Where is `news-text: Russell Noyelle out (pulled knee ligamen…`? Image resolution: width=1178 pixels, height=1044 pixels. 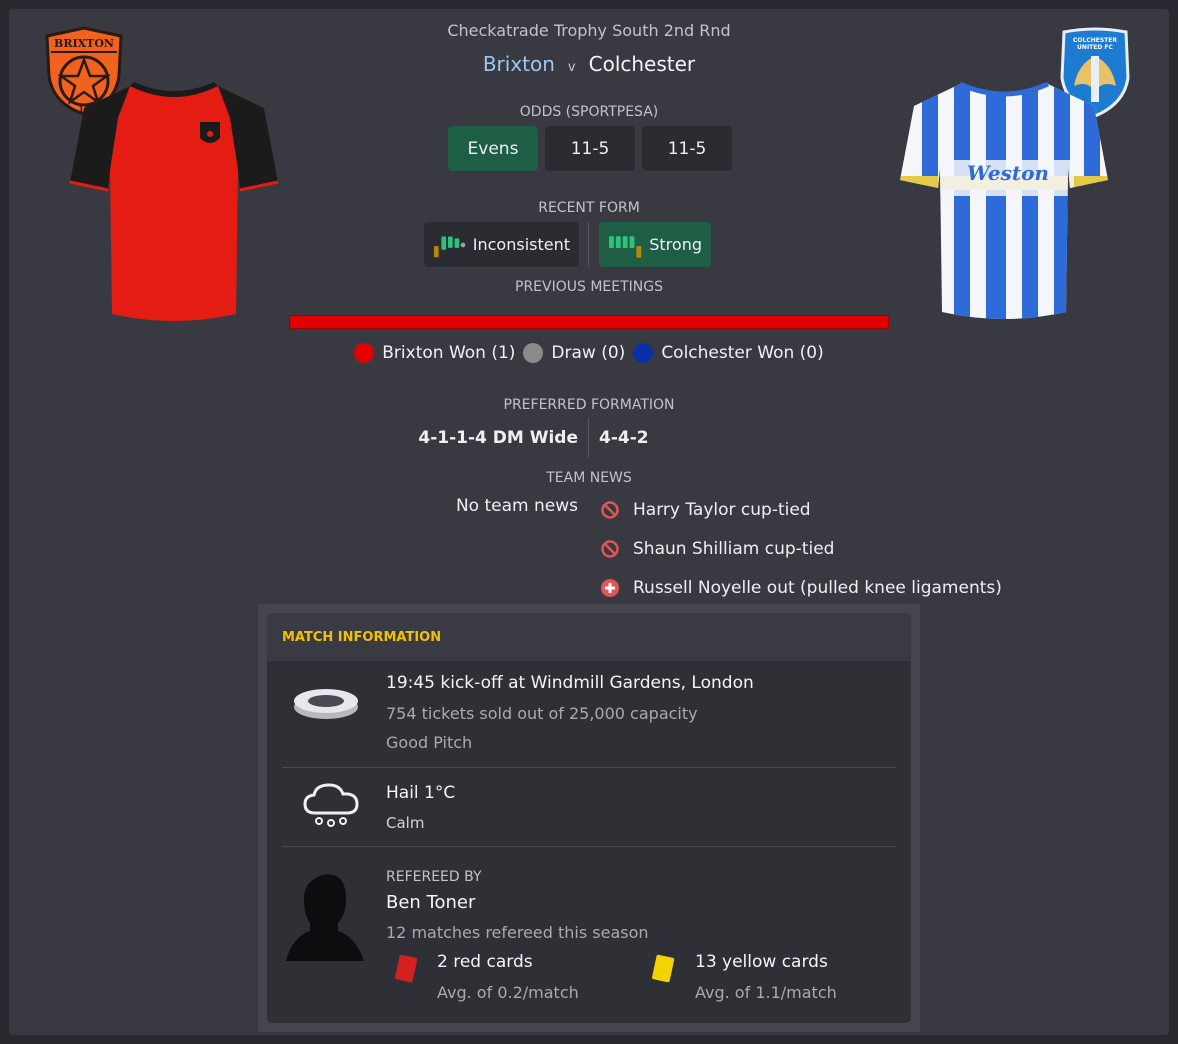
news-text: Russell Noyelle out (pulled knee ligamen… is located at coordinates (817, 588).